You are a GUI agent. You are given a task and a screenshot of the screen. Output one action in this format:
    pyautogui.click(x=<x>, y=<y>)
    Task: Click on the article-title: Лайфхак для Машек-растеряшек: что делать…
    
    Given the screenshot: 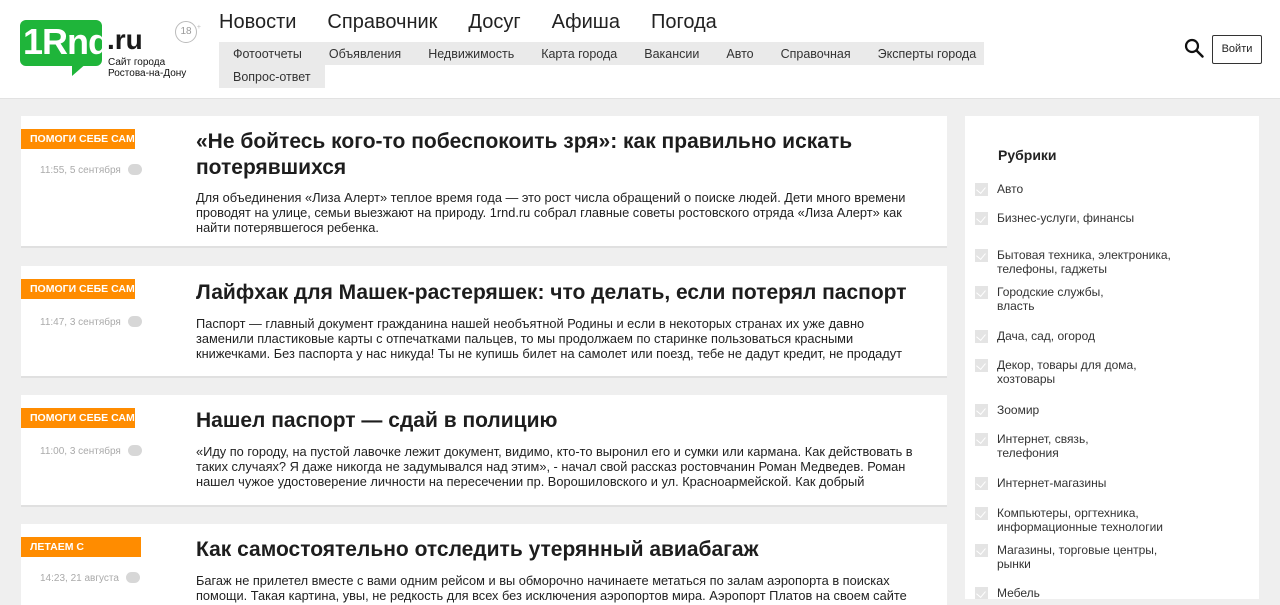 What is the action you would take?
    pyautogui.click(x=556, y=293)
    